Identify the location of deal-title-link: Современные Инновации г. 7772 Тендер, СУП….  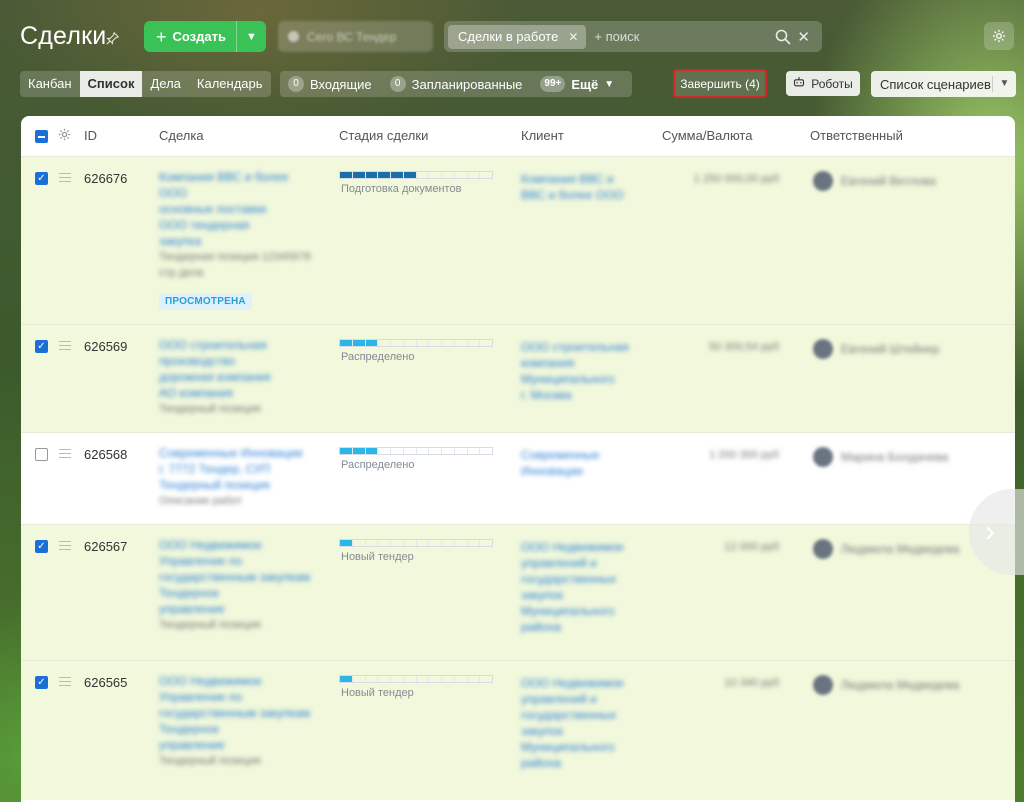
(235, 477).